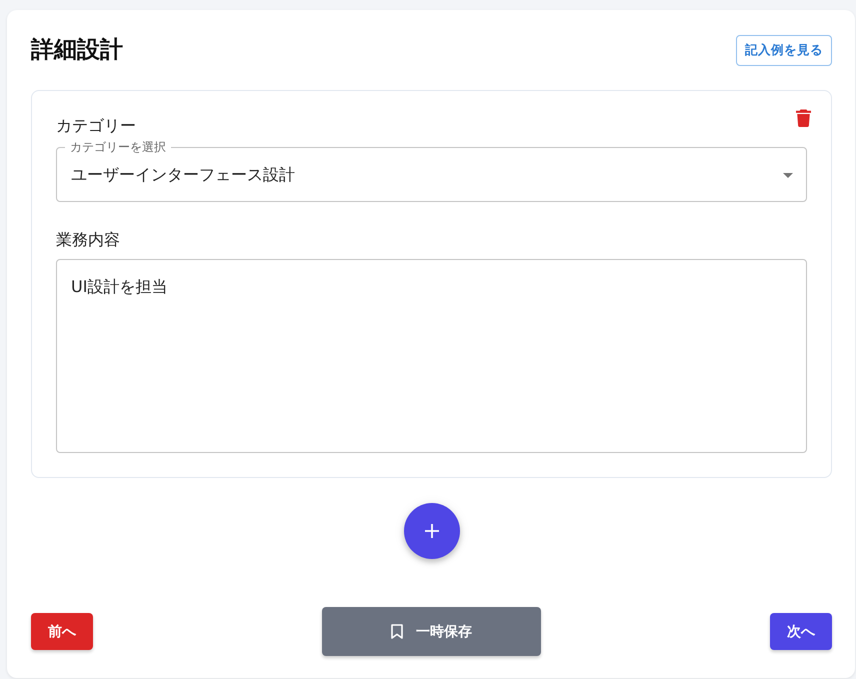 This screenshot has height=679, width=856. I want to click on plus-icon, so click(431, 531).